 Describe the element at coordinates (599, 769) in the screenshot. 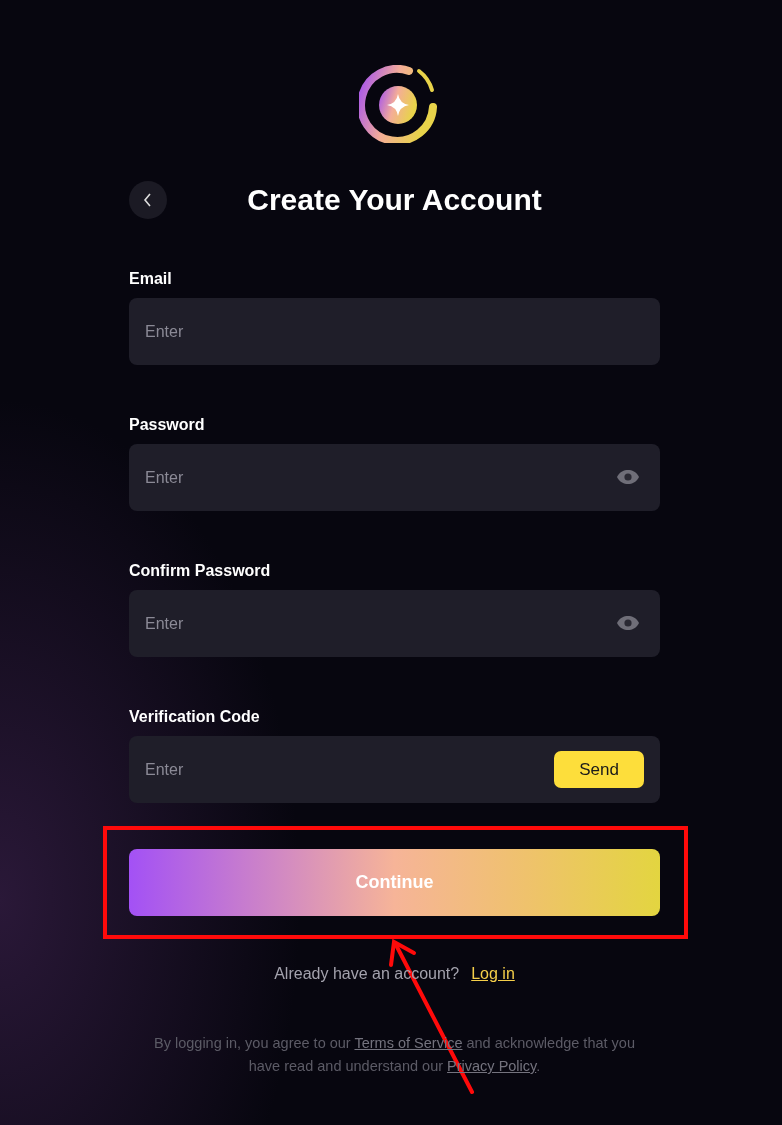

I see `send-button: Send` at that location.